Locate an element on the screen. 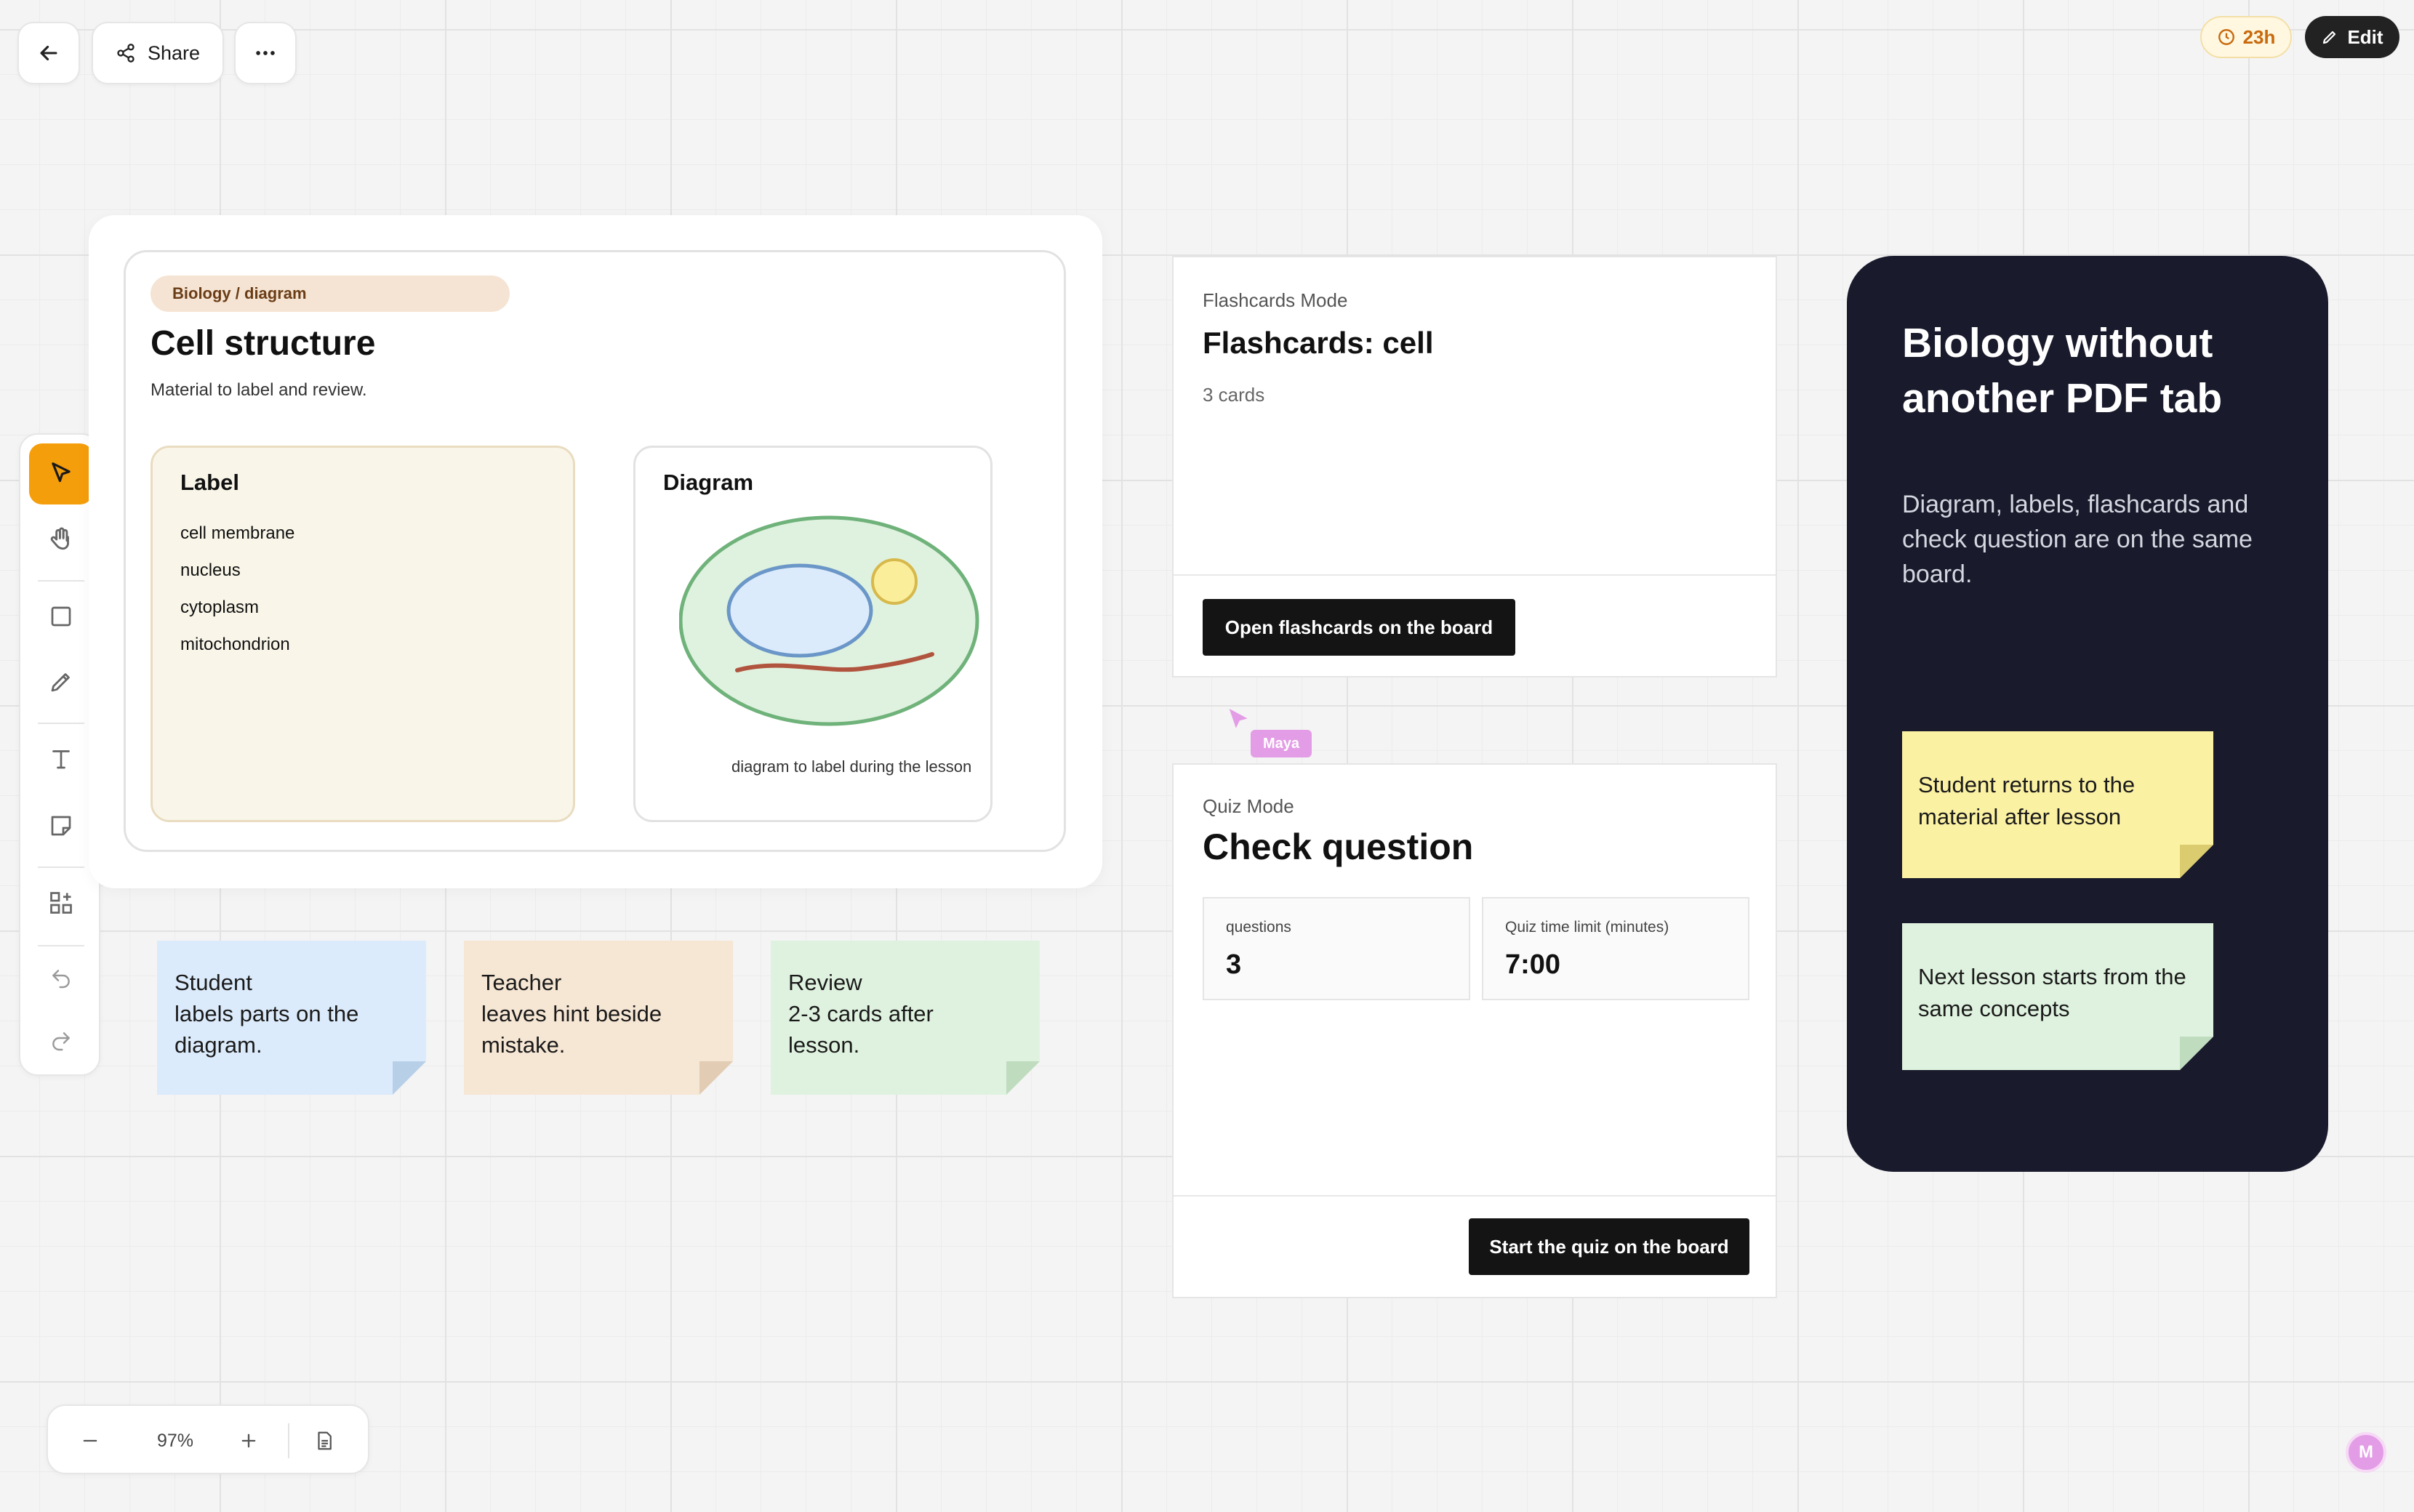  grid-plus-icon is located at coordinates (61, 903).